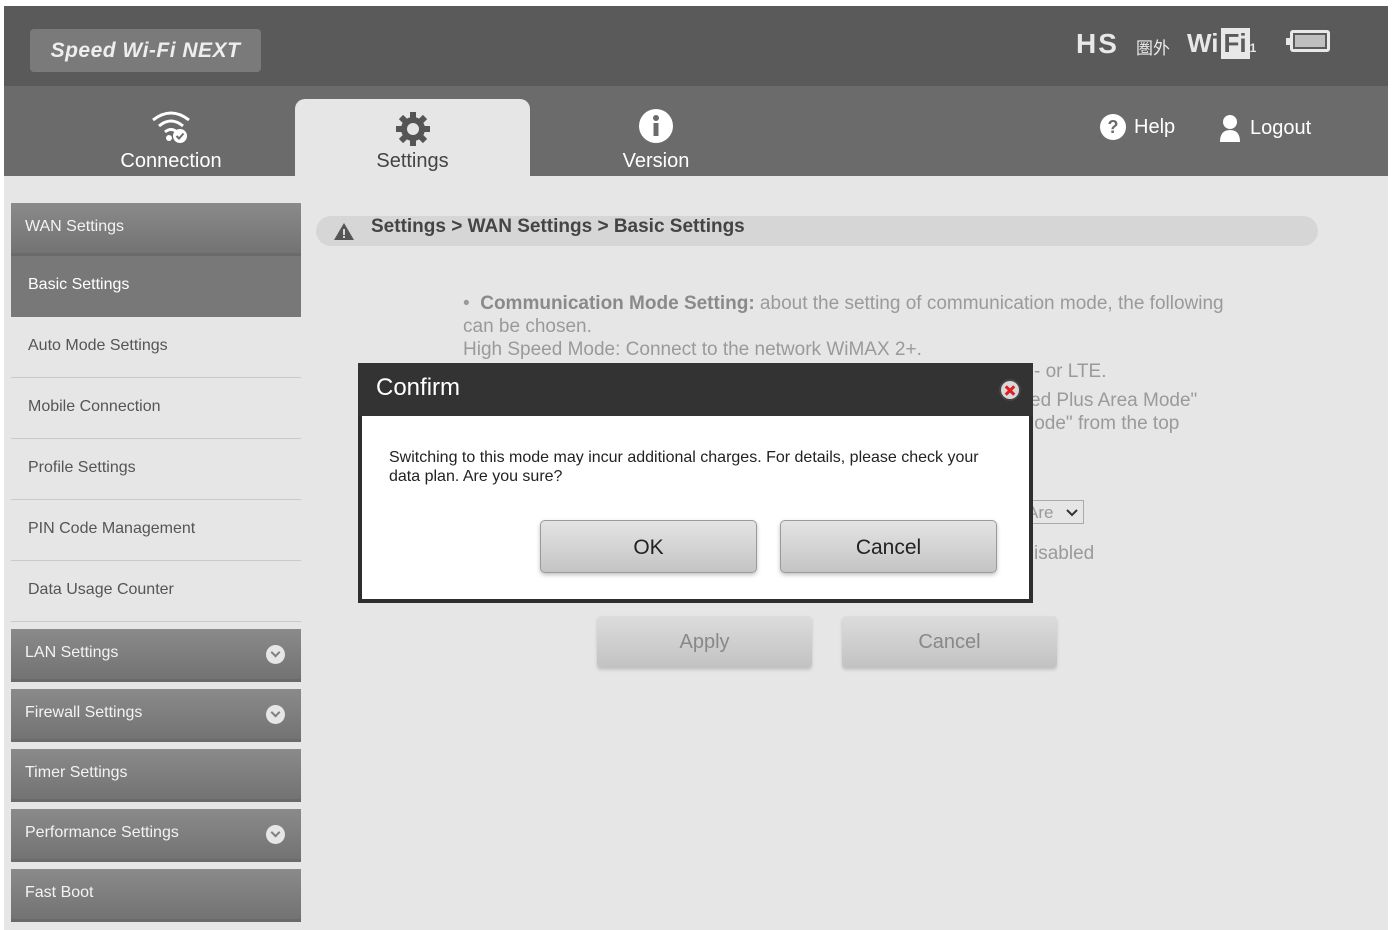 The height and width of the screenshot is (930, 1392). Describe the element at coordinates (418, 387) in the screenshot. I see `dialog-title: Confirm` at that location.